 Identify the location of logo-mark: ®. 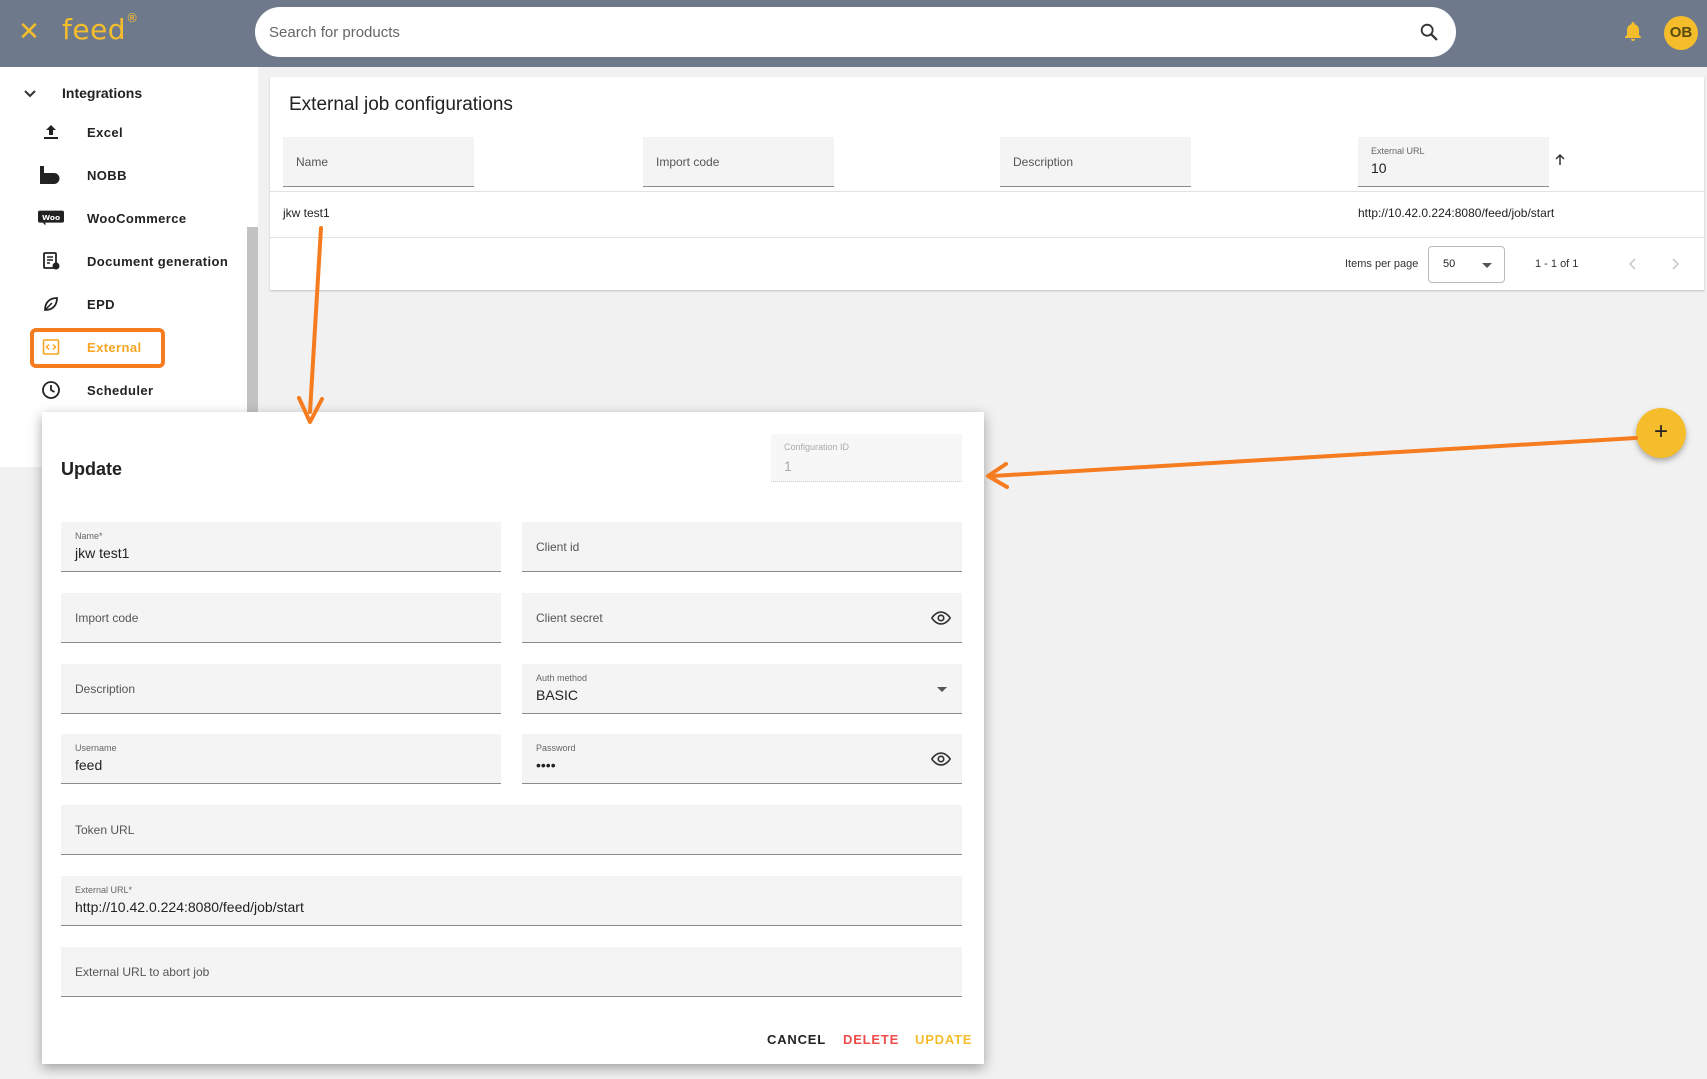
(132, 18).